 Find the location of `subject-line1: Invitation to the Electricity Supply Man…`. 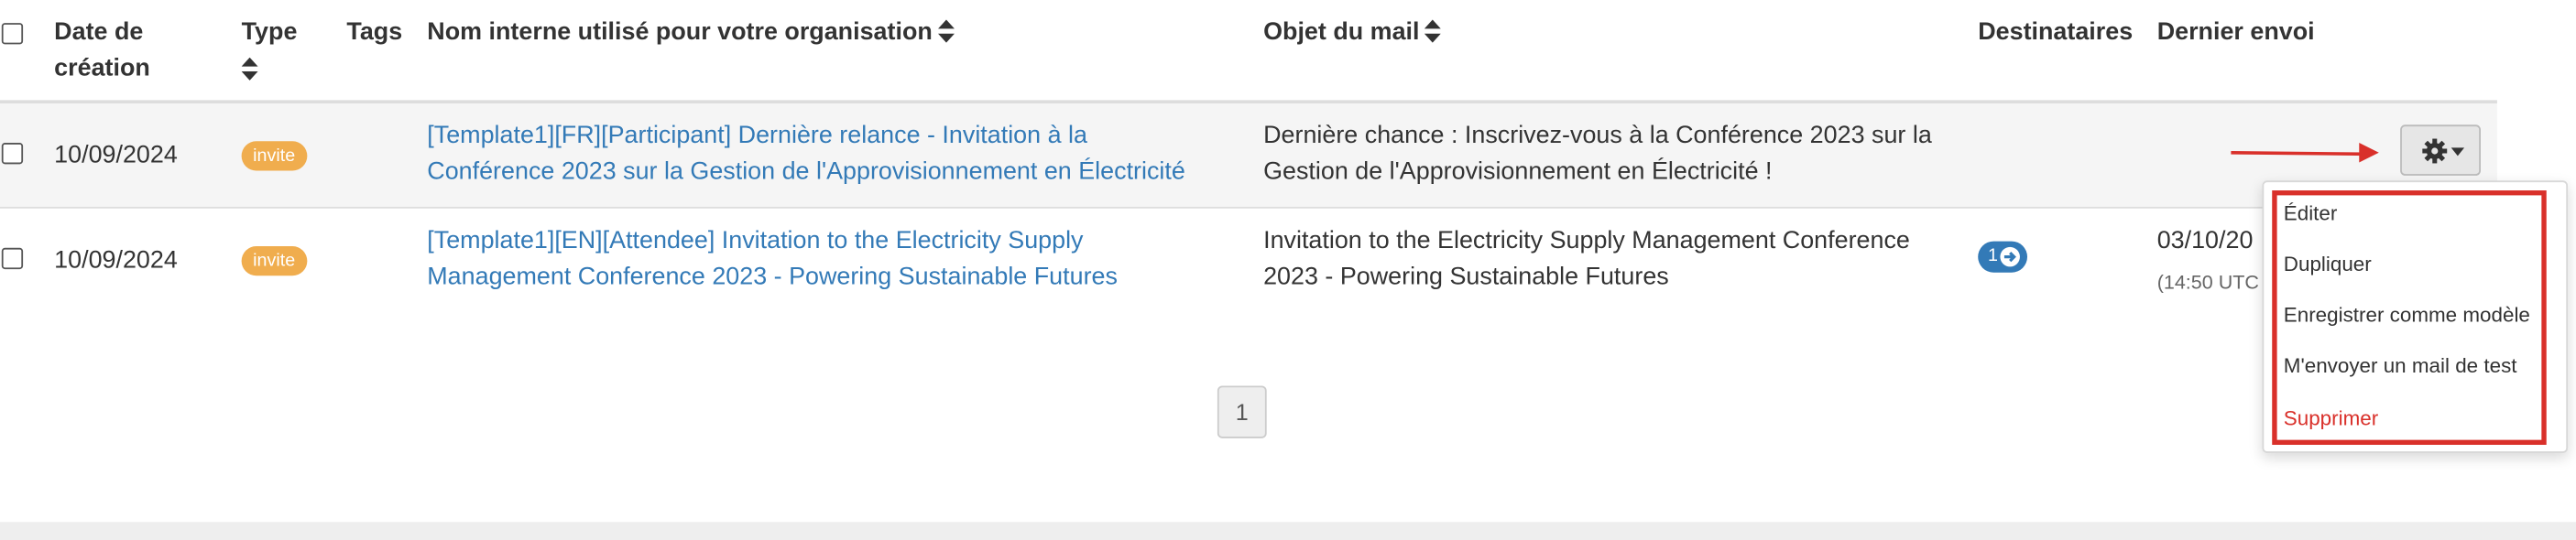

subject-line1: Invitation to the Electricity Supply Man… is located at coordinates (1587, 240).